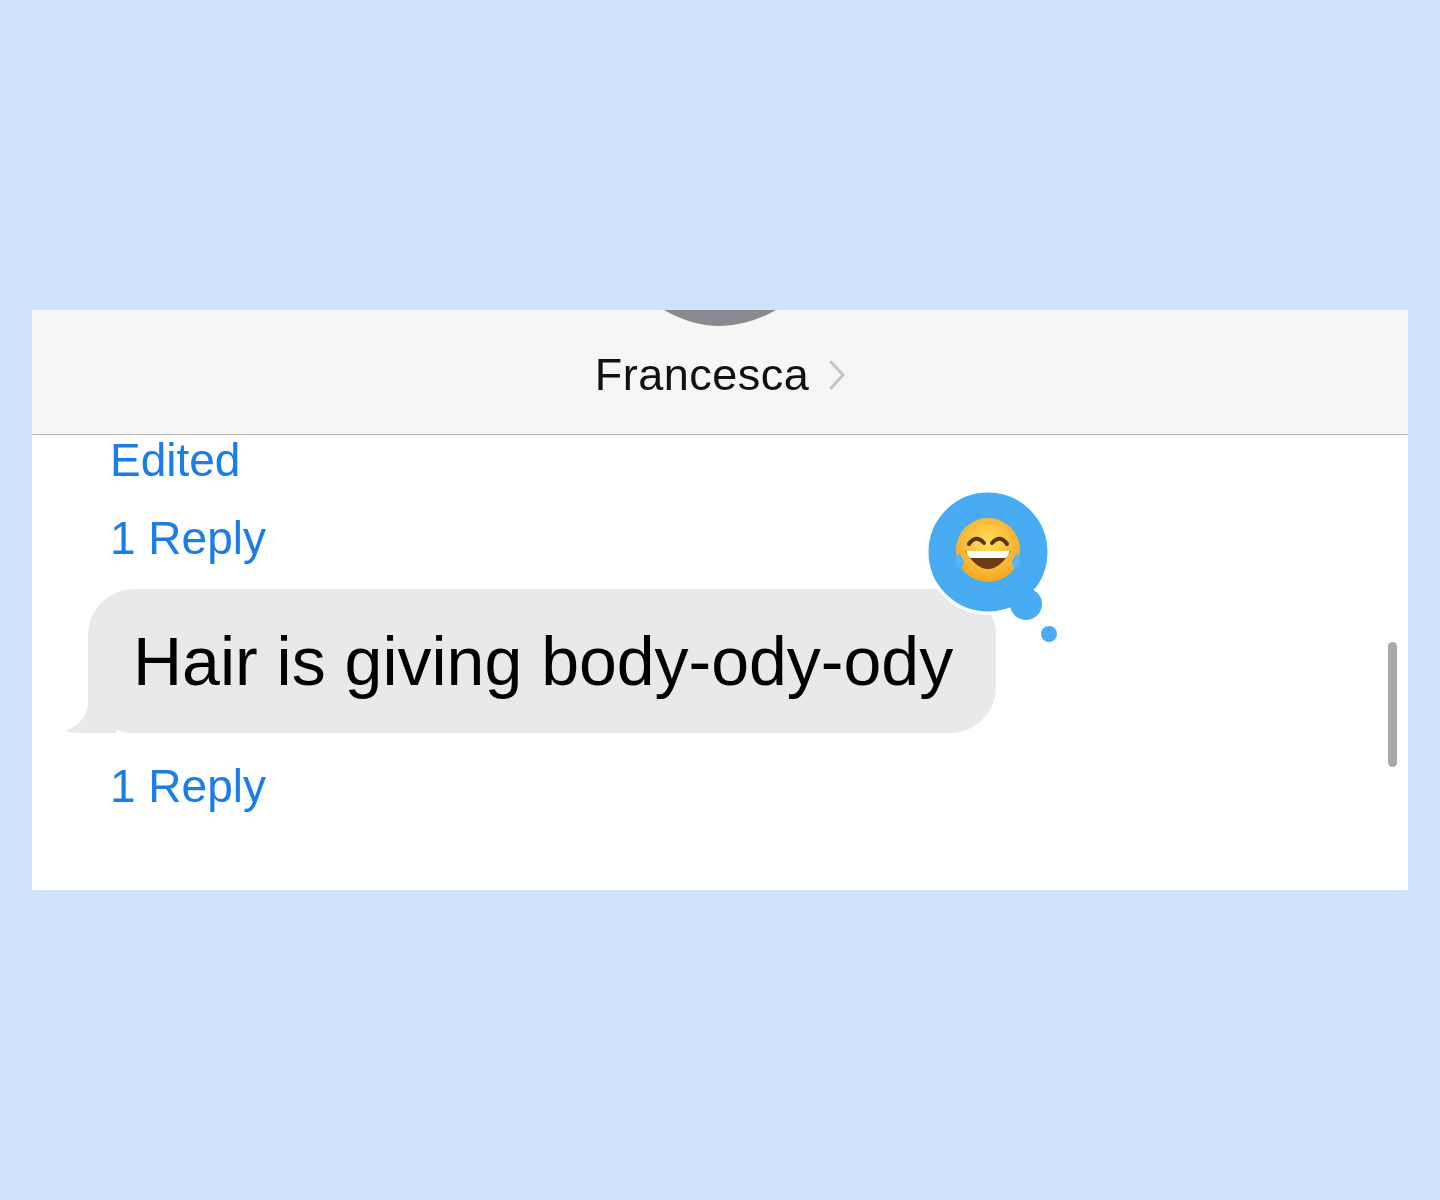  What do you see at coordinates (837, 375) in the screenshot?
I see `chevron-right-icon` at bounding box center [837, 375].